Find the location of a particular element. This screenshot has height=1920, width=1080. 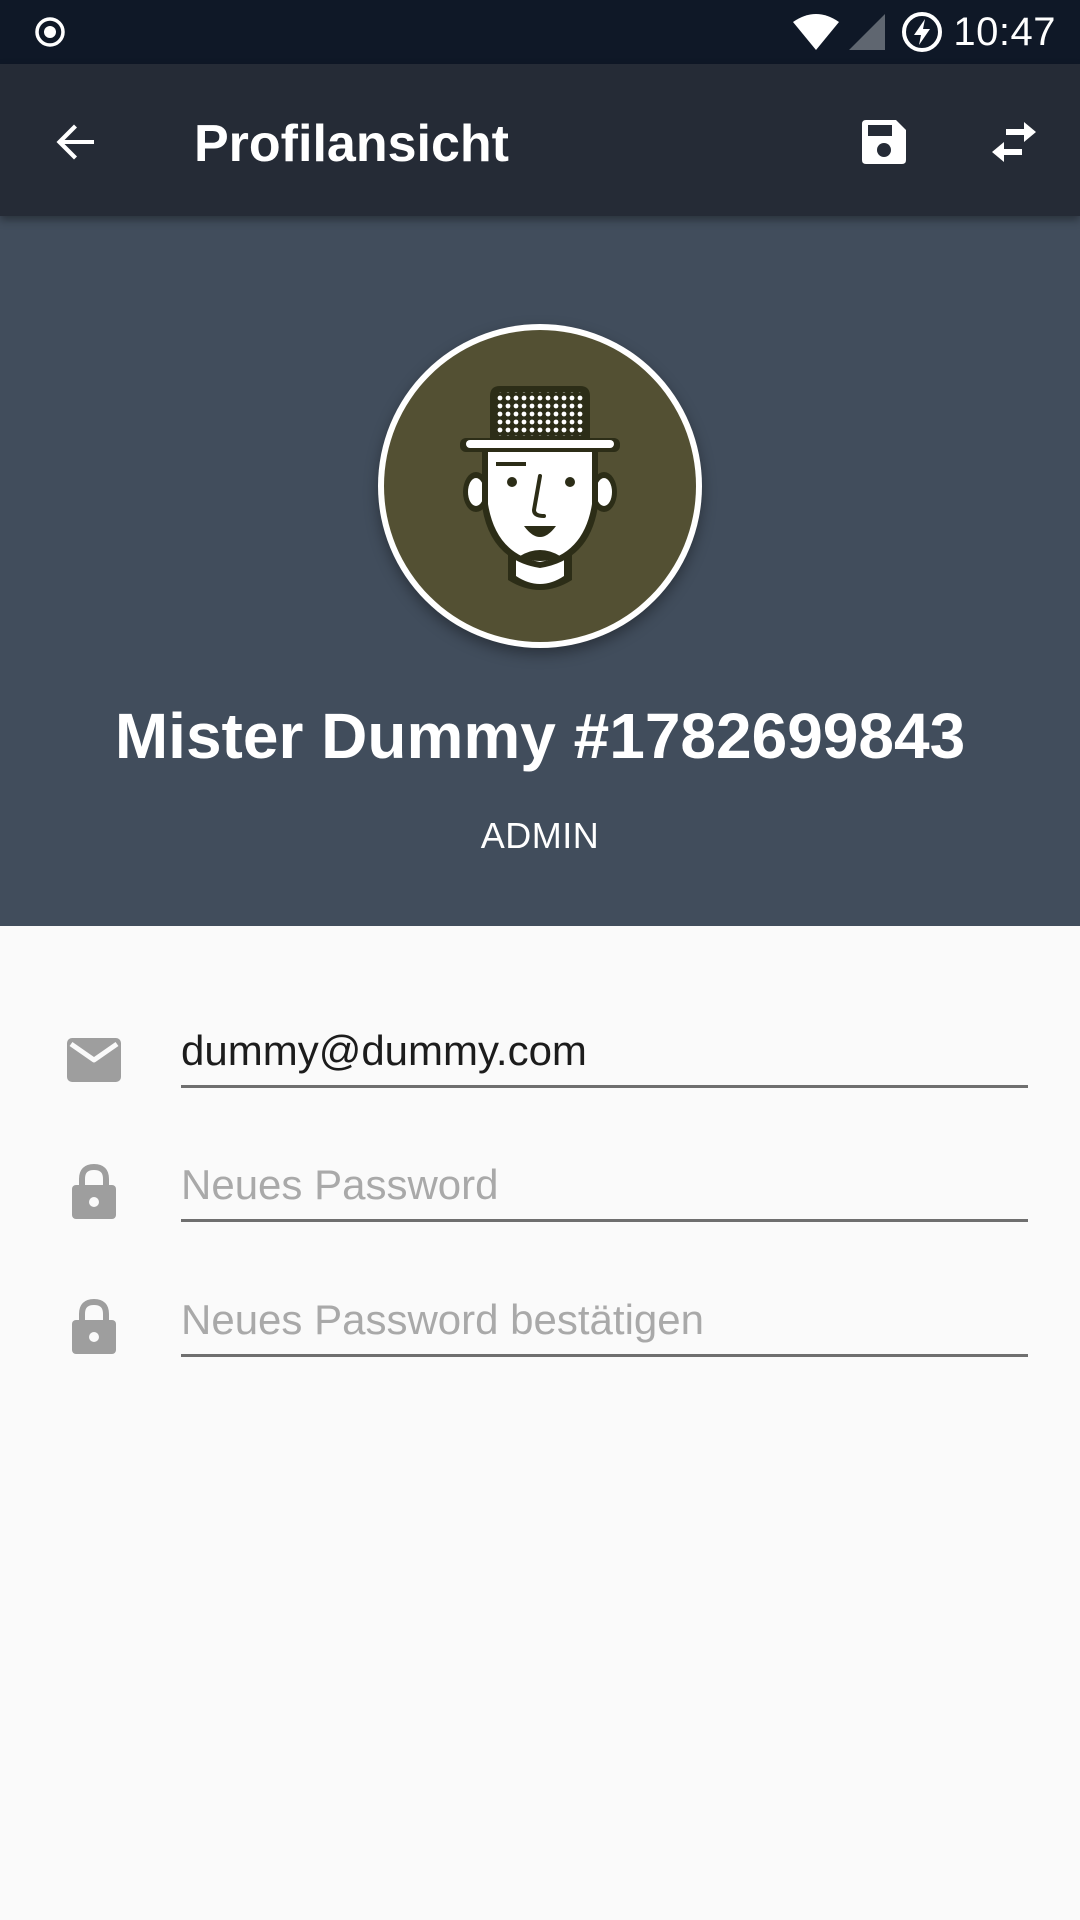

wifi-icon is located at coordinates (816, 32).